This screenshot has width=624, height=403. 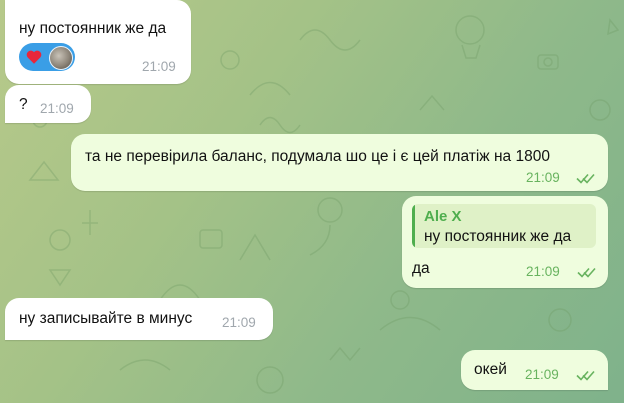 I want to click on reaction-chip, so click(x=47, y=57).